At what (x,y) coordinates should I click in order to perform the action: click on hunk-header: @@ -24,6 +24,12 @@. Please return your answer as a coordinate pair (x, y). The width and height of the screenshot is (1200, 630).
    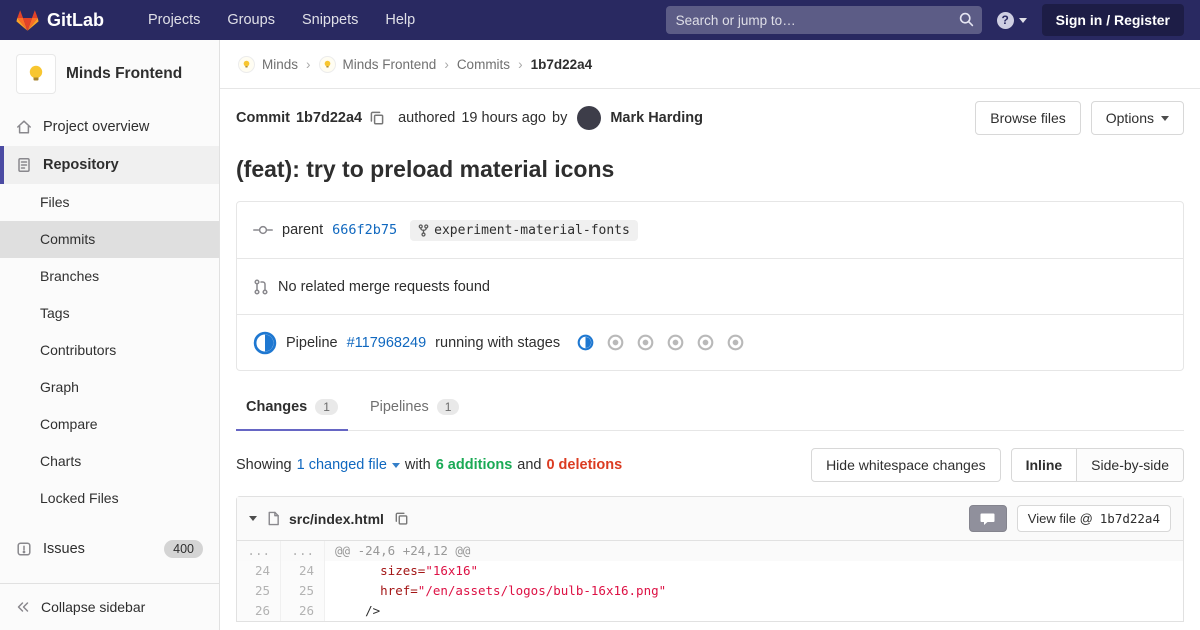
    Looking at the image, I should click on (403, 550).